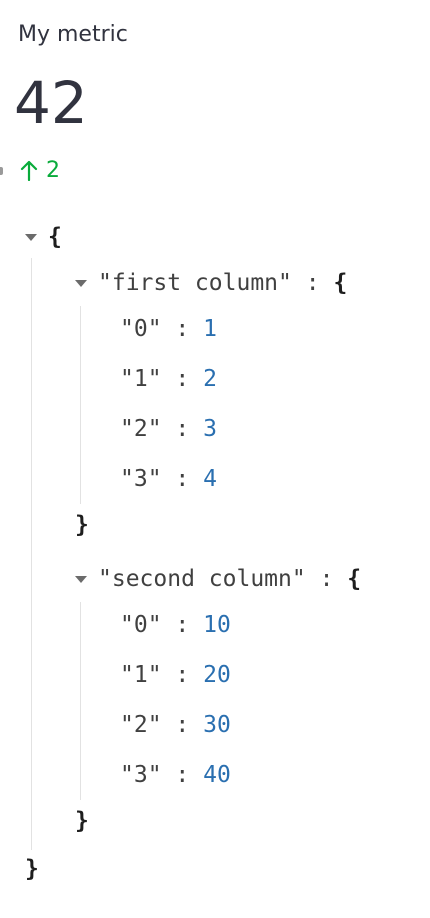  What do you see at coordinates (168, 479) in the screenshot?
I see `json-entry-row: "3" : 4` at bounding box center [168, 479].